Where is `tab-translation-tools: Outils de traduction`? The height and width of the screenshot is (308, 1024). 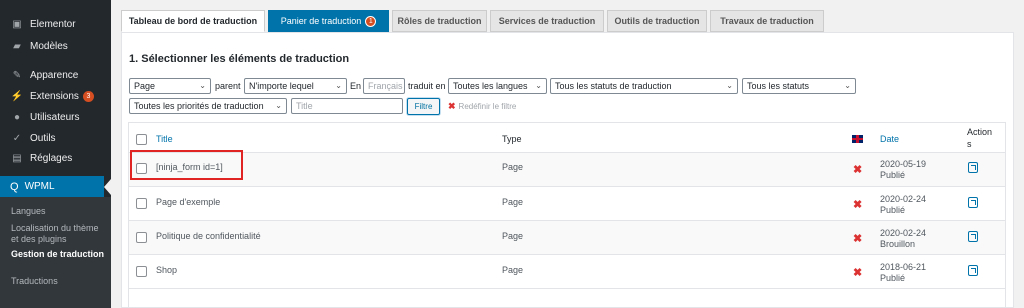 tab-translation-tools: Outils de traduction is located at coordinates (657, 21).